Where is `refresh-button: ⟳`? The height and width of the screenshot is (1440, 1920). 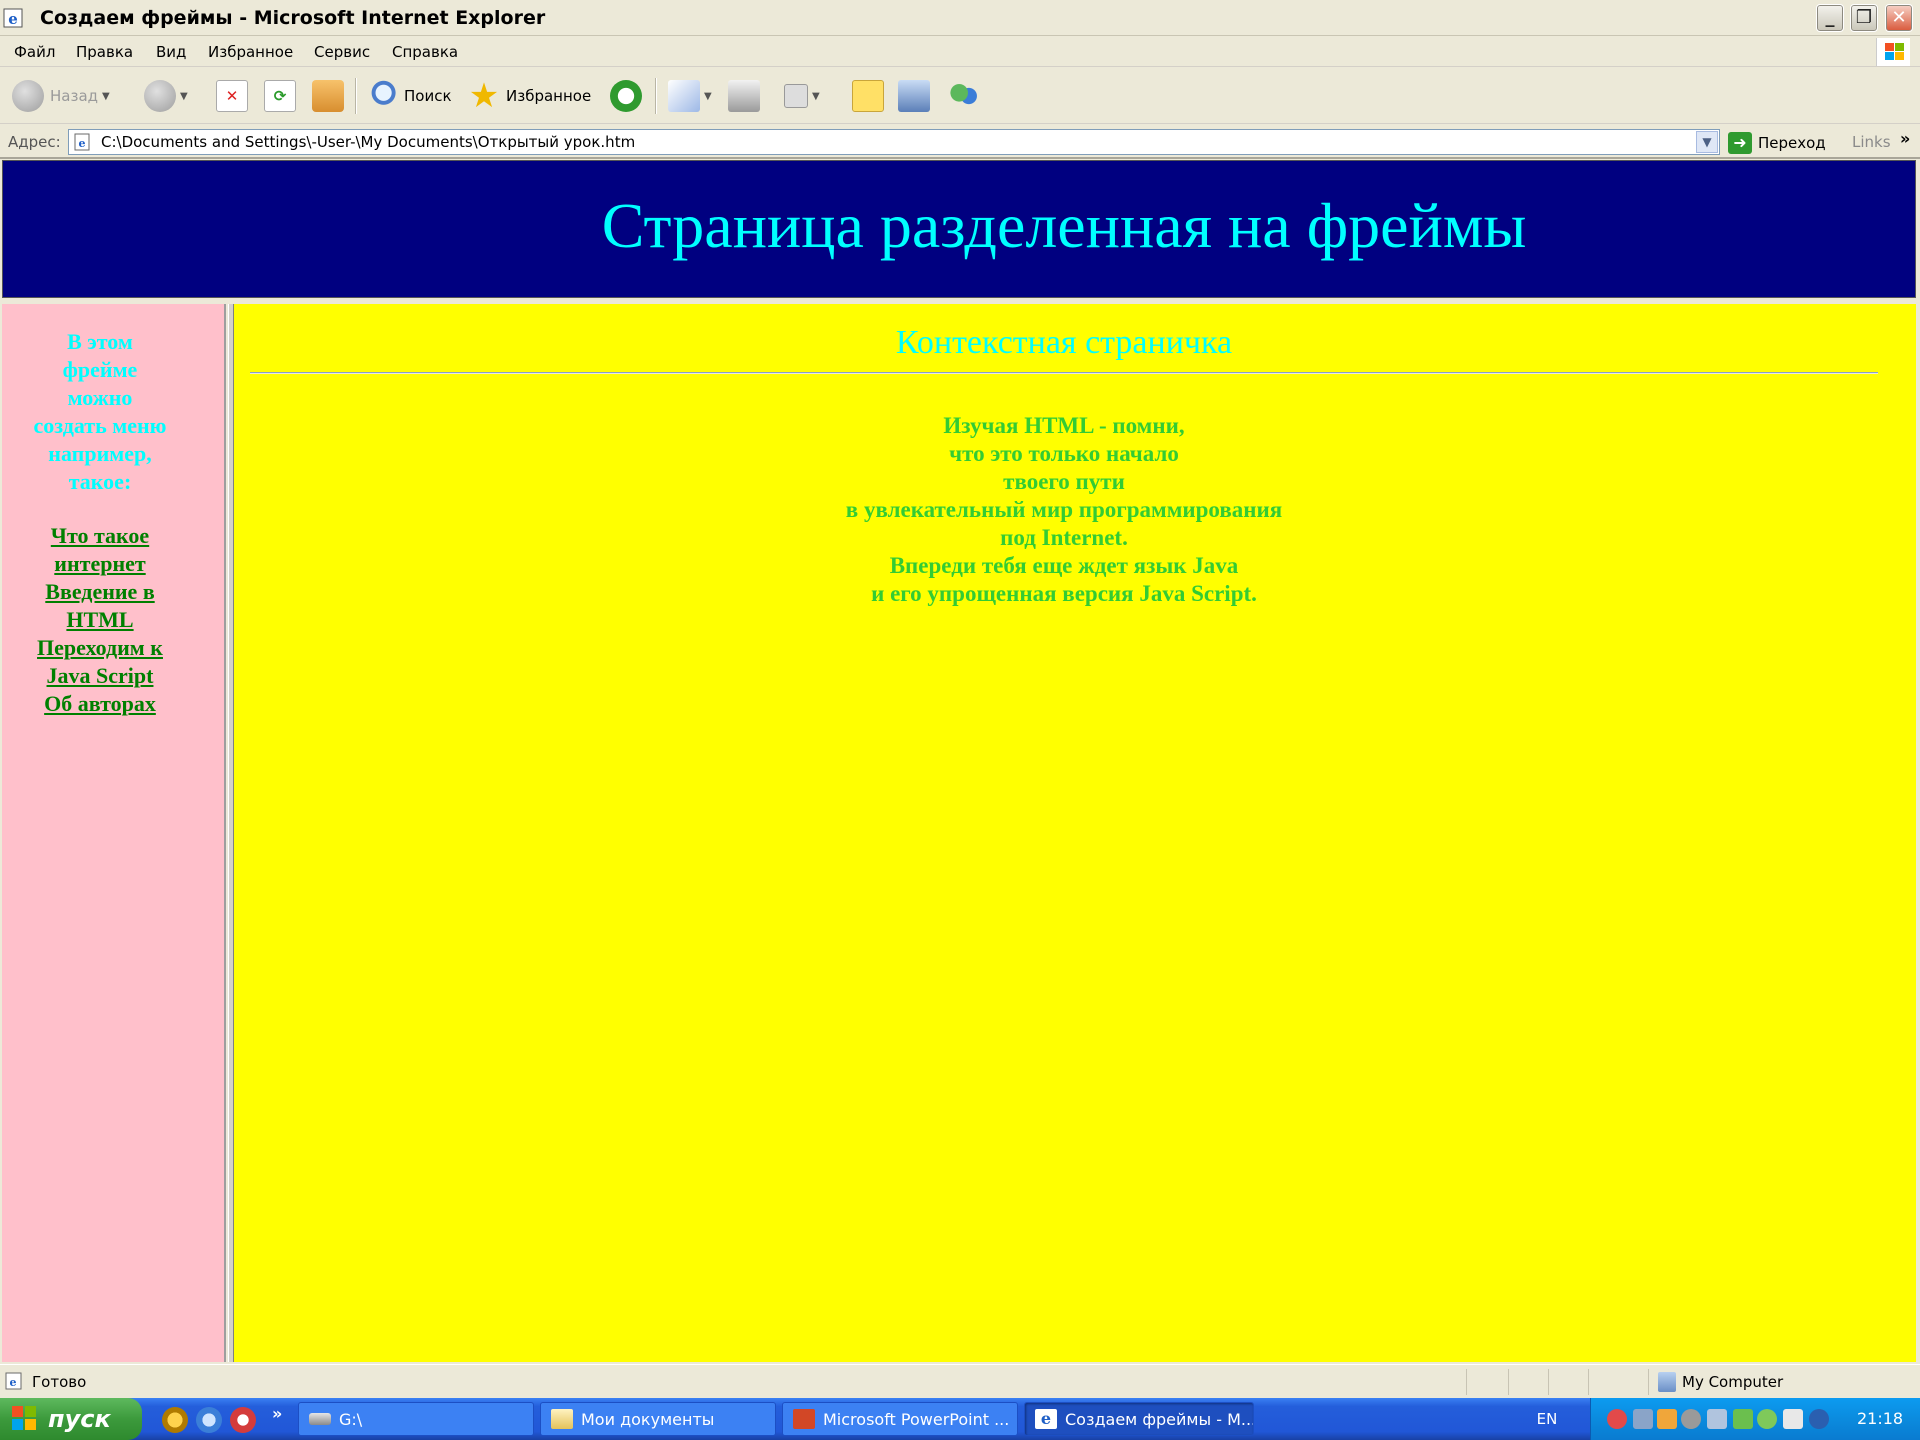 refresh-button: ⟳ is located at coordinates (280, 96).